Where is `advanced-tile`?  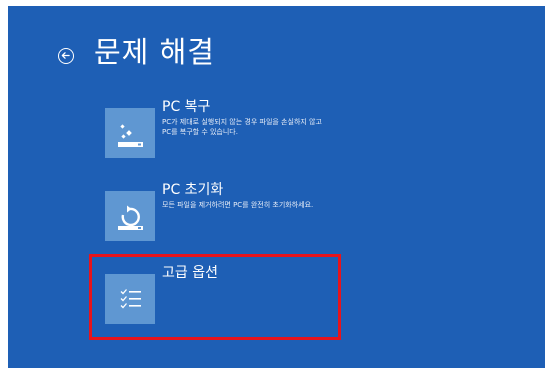 advanced-tile is located at coordinates (130, 299).